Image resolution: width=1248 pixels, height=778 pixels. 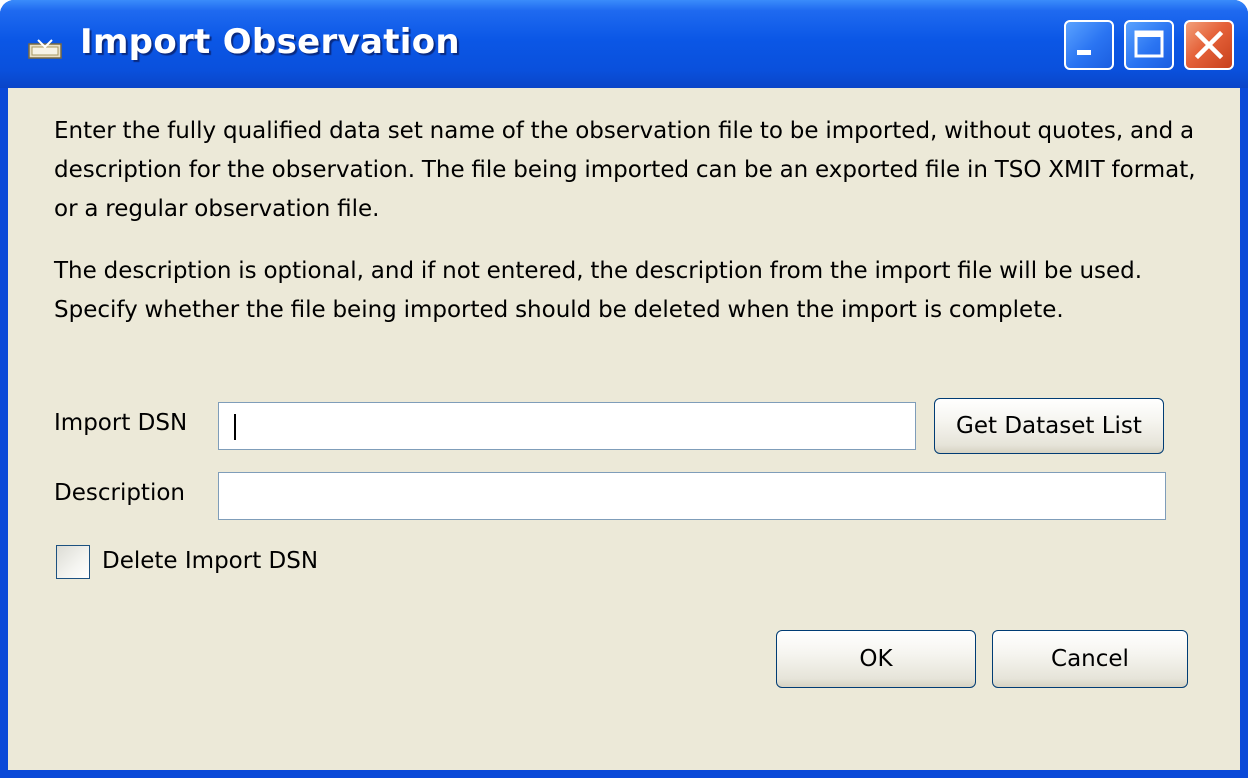 What do you see at coordinates (1084, 52) in the screenshot?
I see `minimize-icon` at bounding box center [1084, 52].